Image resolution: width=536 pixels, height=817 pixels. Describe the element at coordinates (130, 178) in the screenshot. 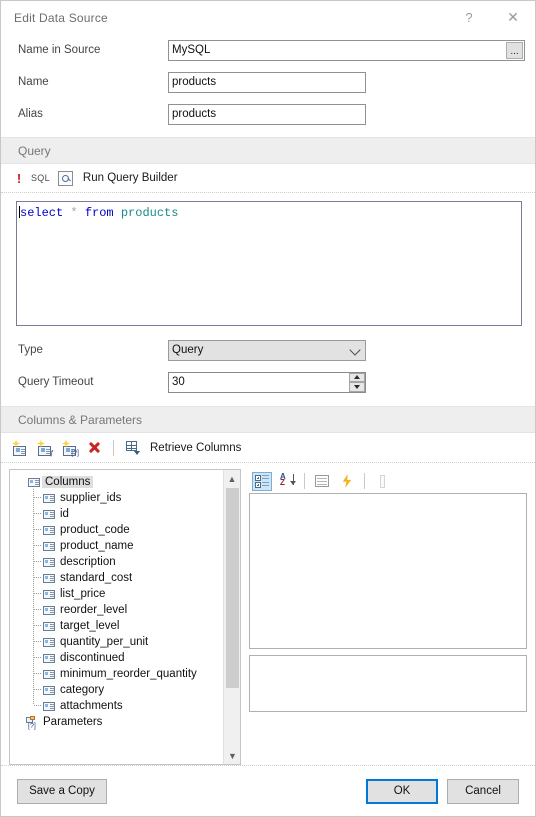

I see `run-query-builder-button: Run Query Builder` at that location.